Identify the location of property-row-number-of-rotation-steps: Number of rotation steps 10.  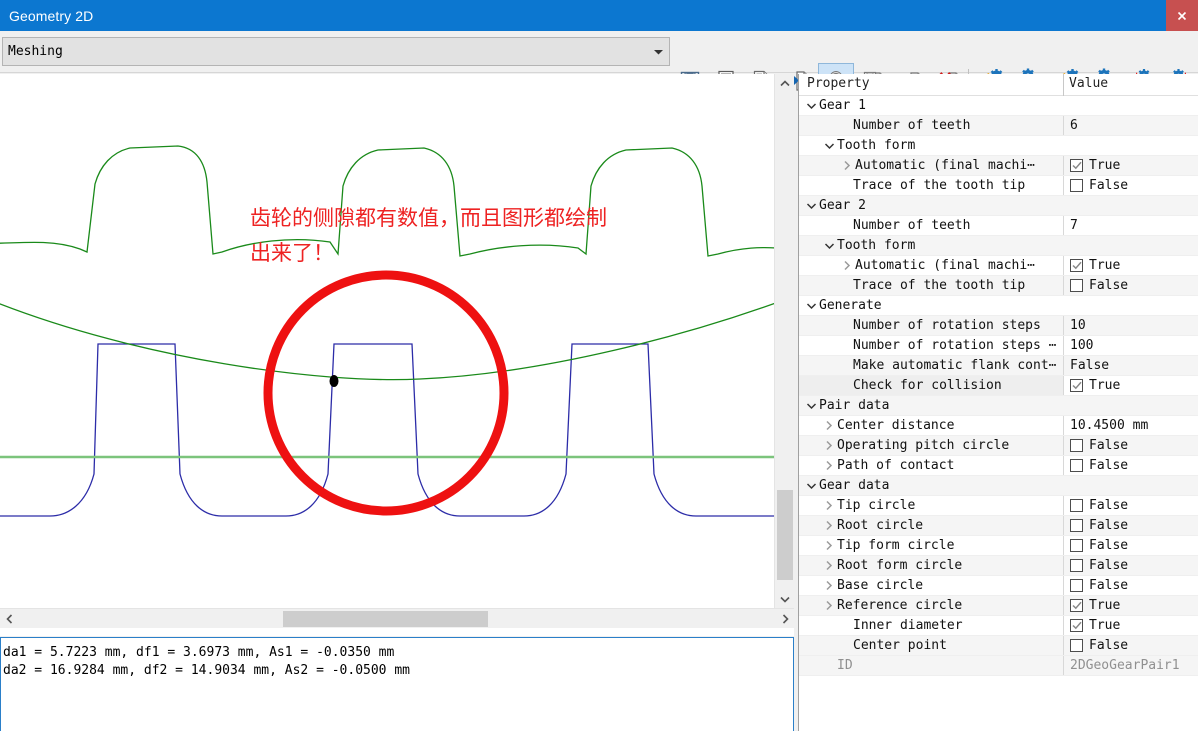
(998, 326).